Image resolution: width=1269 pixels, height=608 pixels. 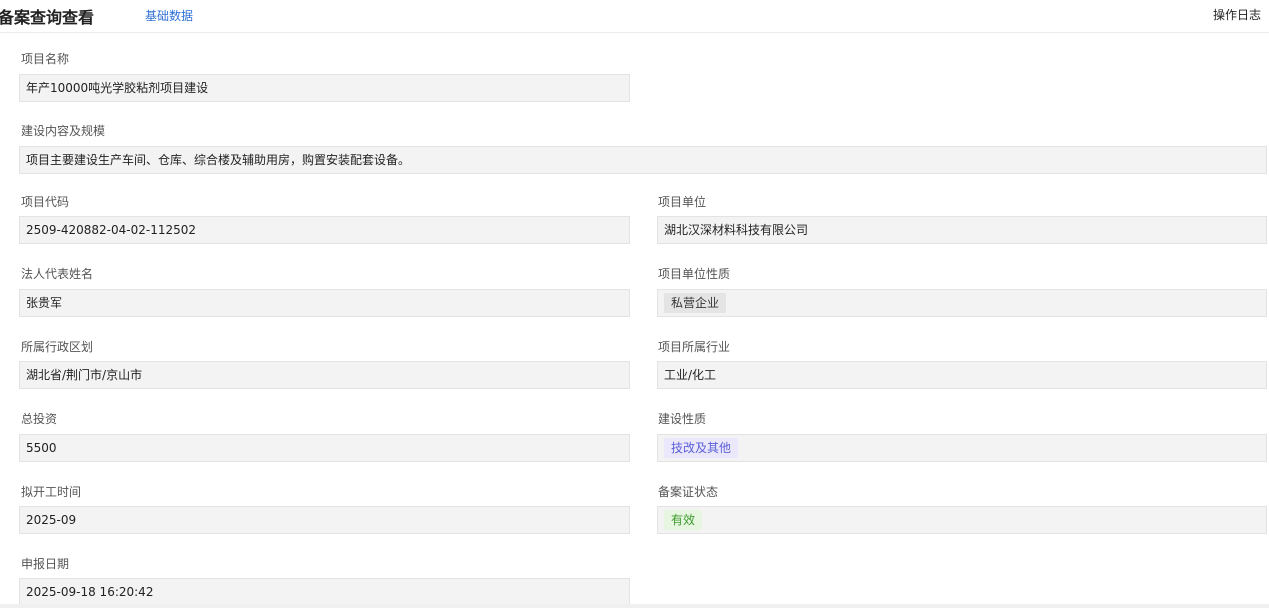 I want to click on content-scale-field: 项目主要建设生产车间、仓库、综合楼及辅助用房，购置安装配套设备。, so click(x=643, y=160).